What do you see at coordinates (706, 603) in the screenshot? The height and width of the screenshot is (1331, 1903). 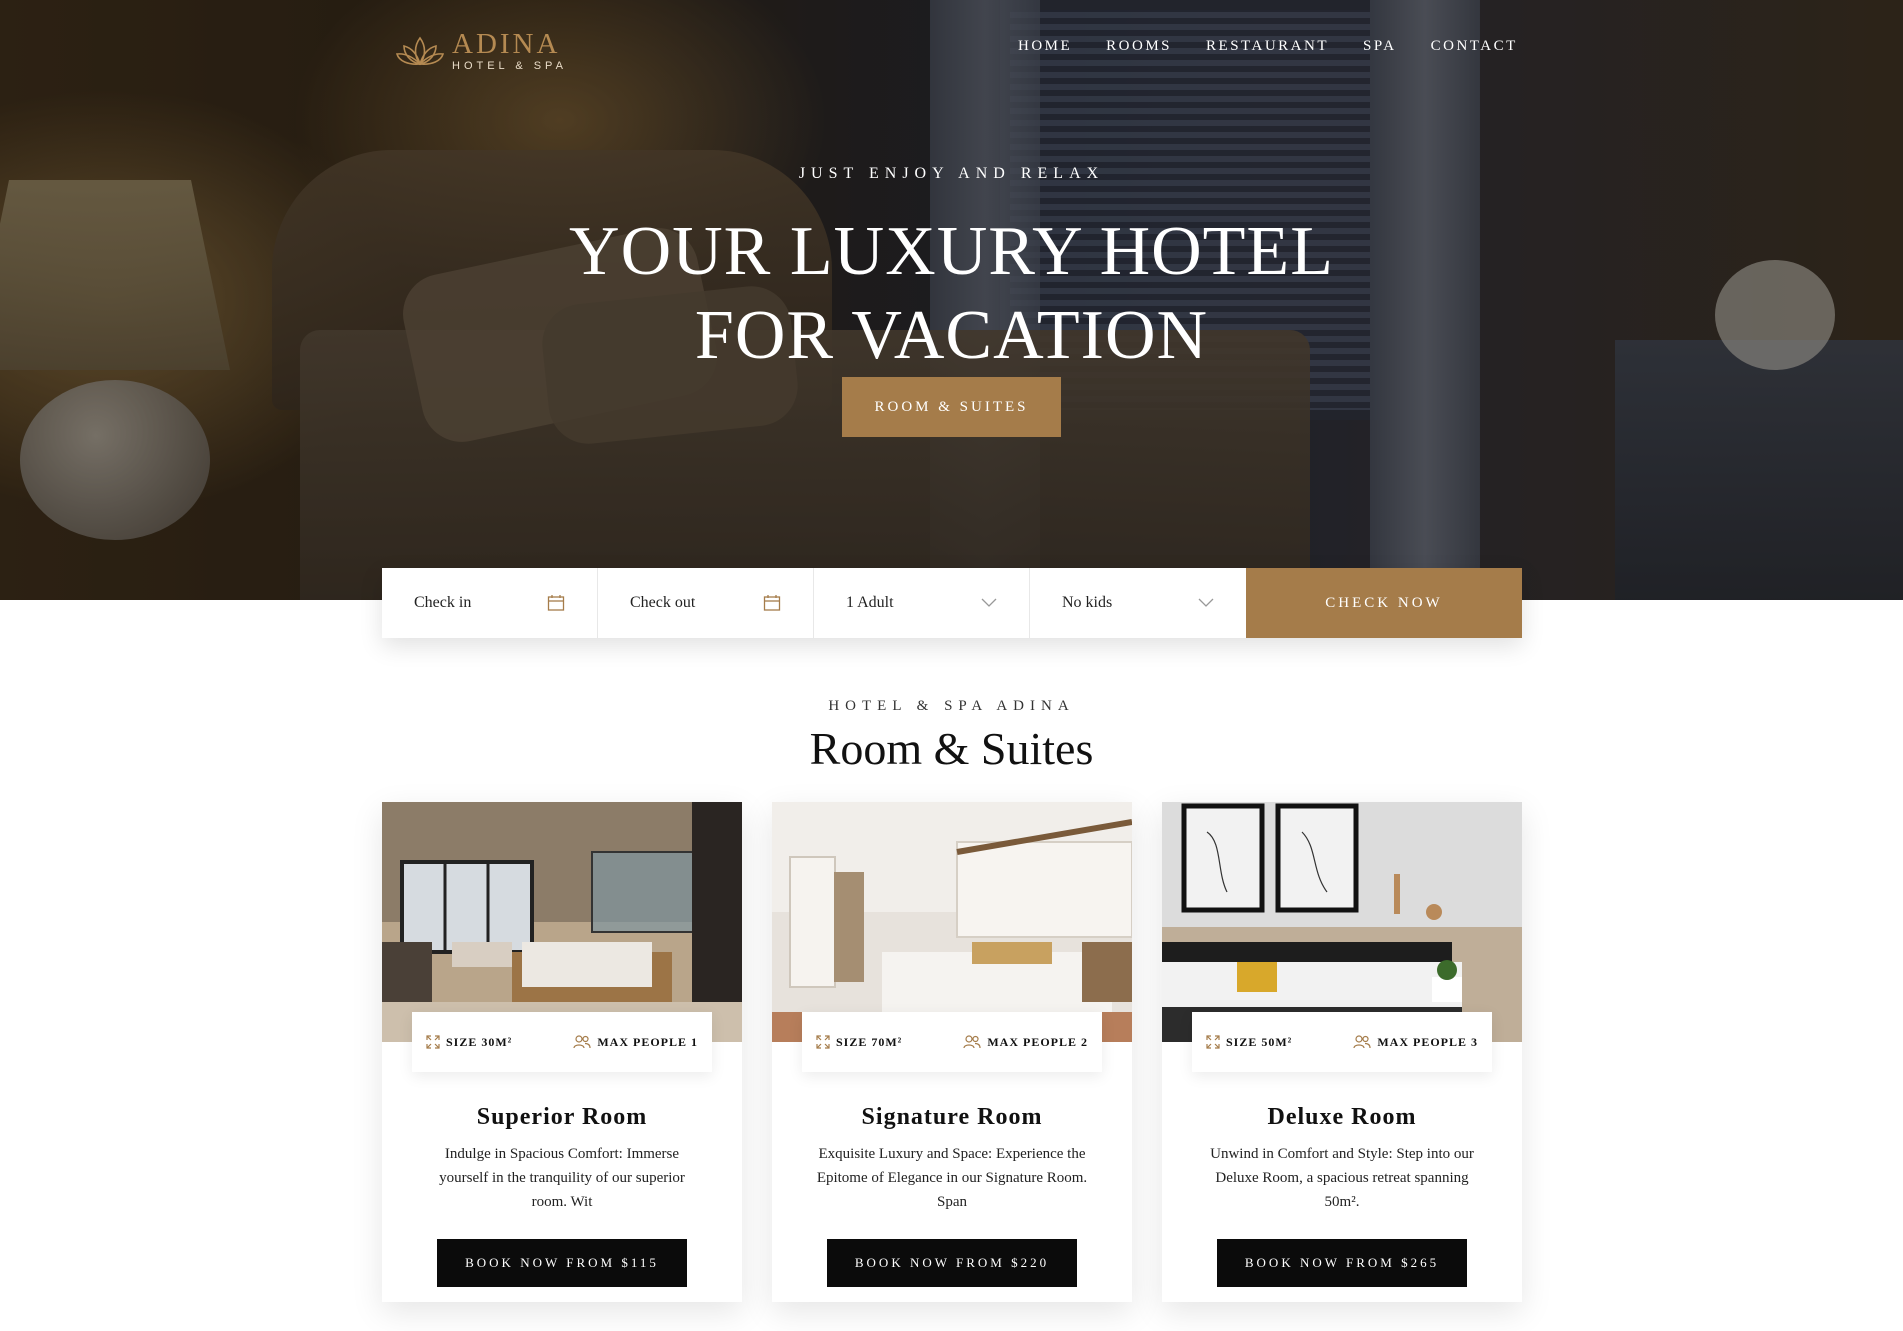 I see `check-out-field: Check out` at bounding box center [706, 603].